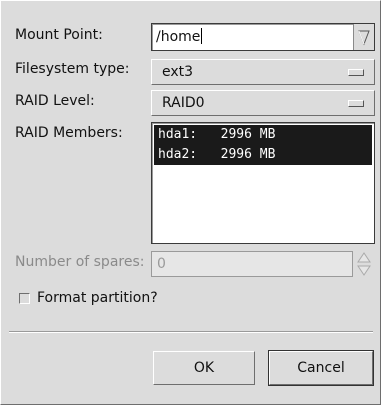  I want to click on button-separator, so click(191, 332).